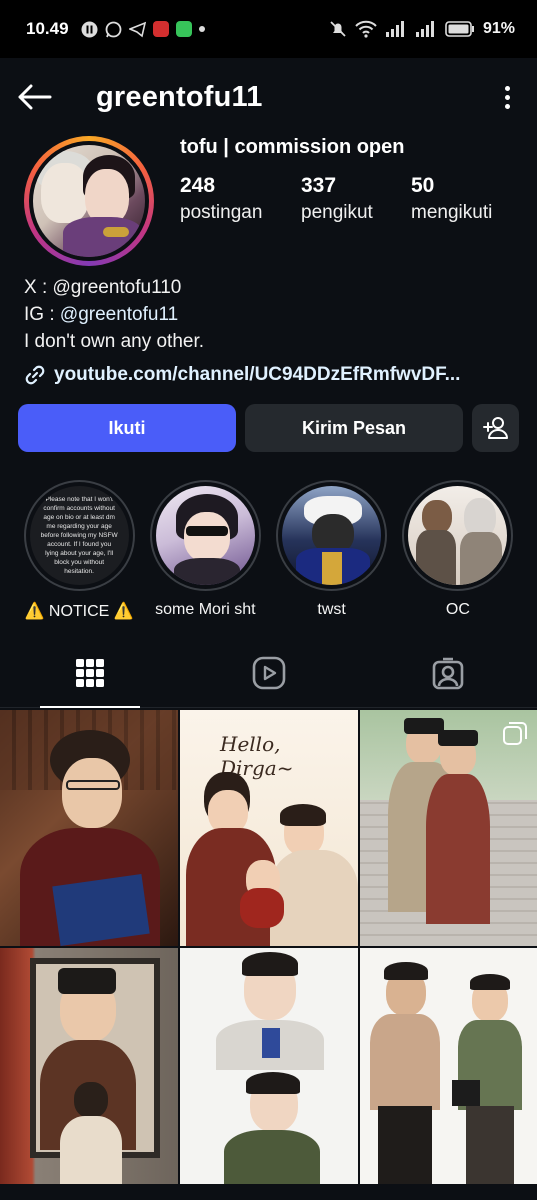  I want to click on status-time: 10.49, so click(47, 28).